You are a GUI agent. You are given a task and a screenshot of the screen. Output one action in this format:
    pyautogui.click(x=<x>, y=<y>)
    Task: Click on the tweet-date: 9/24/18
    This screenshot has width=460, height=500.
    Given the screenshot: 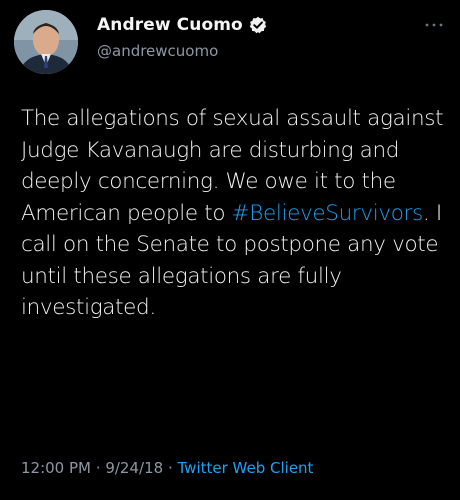 What is the action you would take?
    pyautogui.click(x=134, y=468)
    